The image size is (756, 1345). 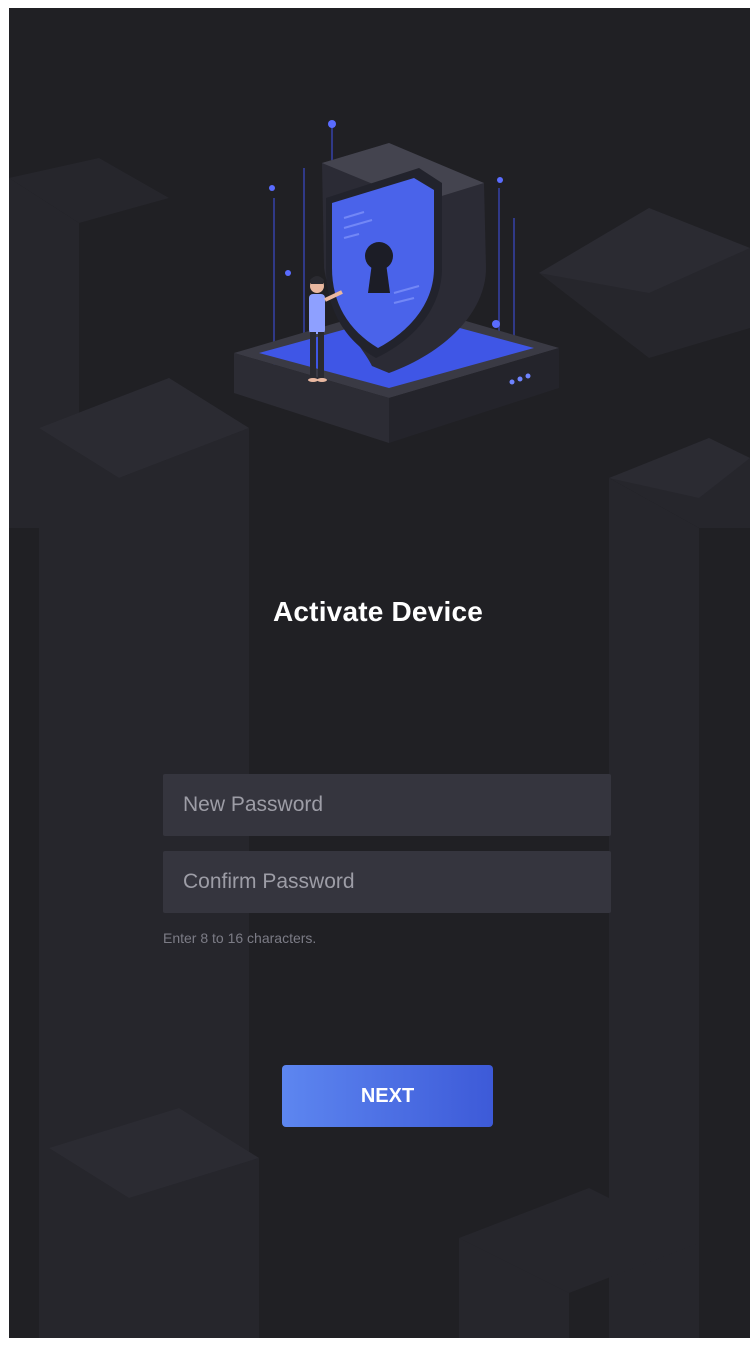 I want to click on next-button: NEXT, so click(x=387, y=1096).